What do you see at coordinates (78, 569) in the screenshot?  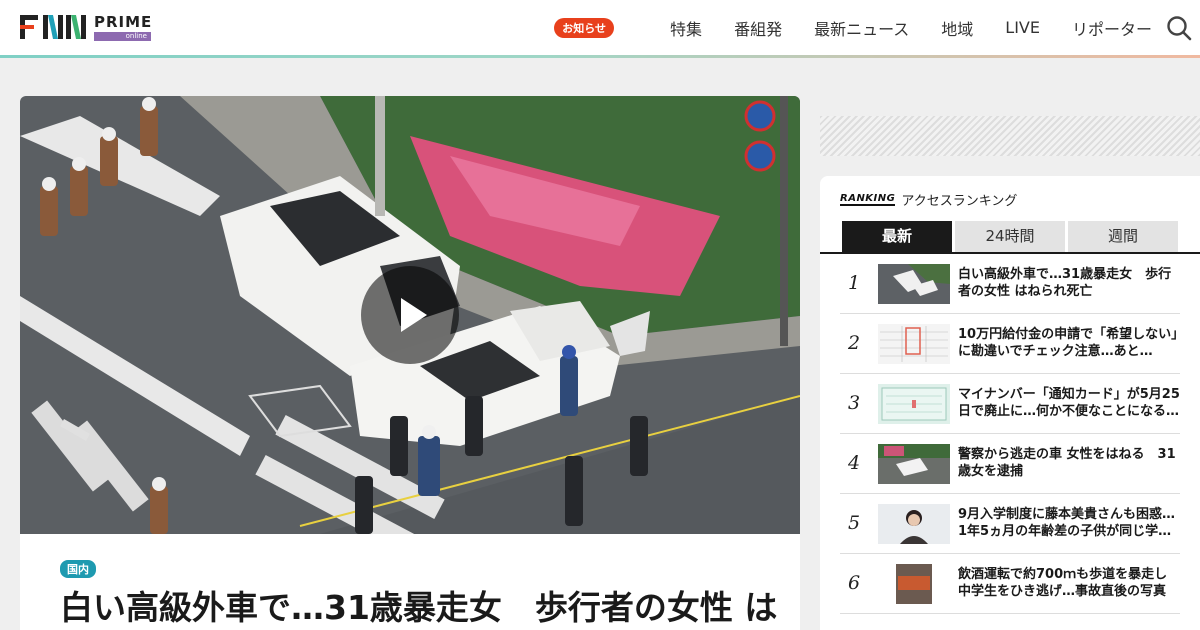 I see `category-badge: 国内` at bounding box center [78, 569].